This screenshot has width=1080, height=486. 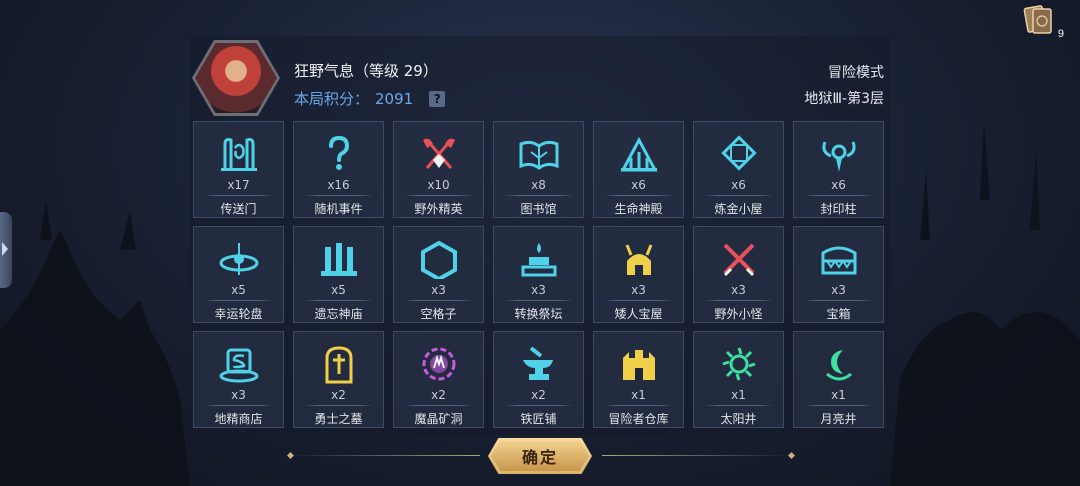 I want to click on sun-well-icon, so click(x=738, y=364).